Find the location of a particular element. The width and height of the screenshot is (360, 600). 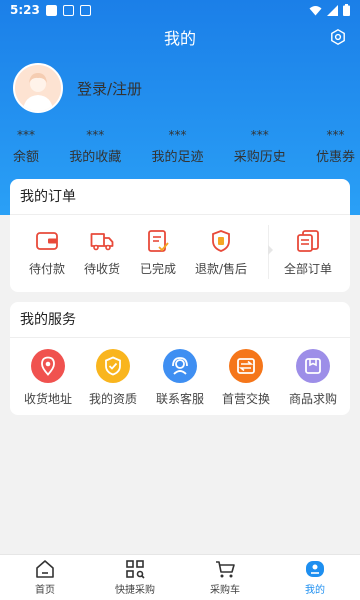

home-icon is located at coordinates (45, 569).